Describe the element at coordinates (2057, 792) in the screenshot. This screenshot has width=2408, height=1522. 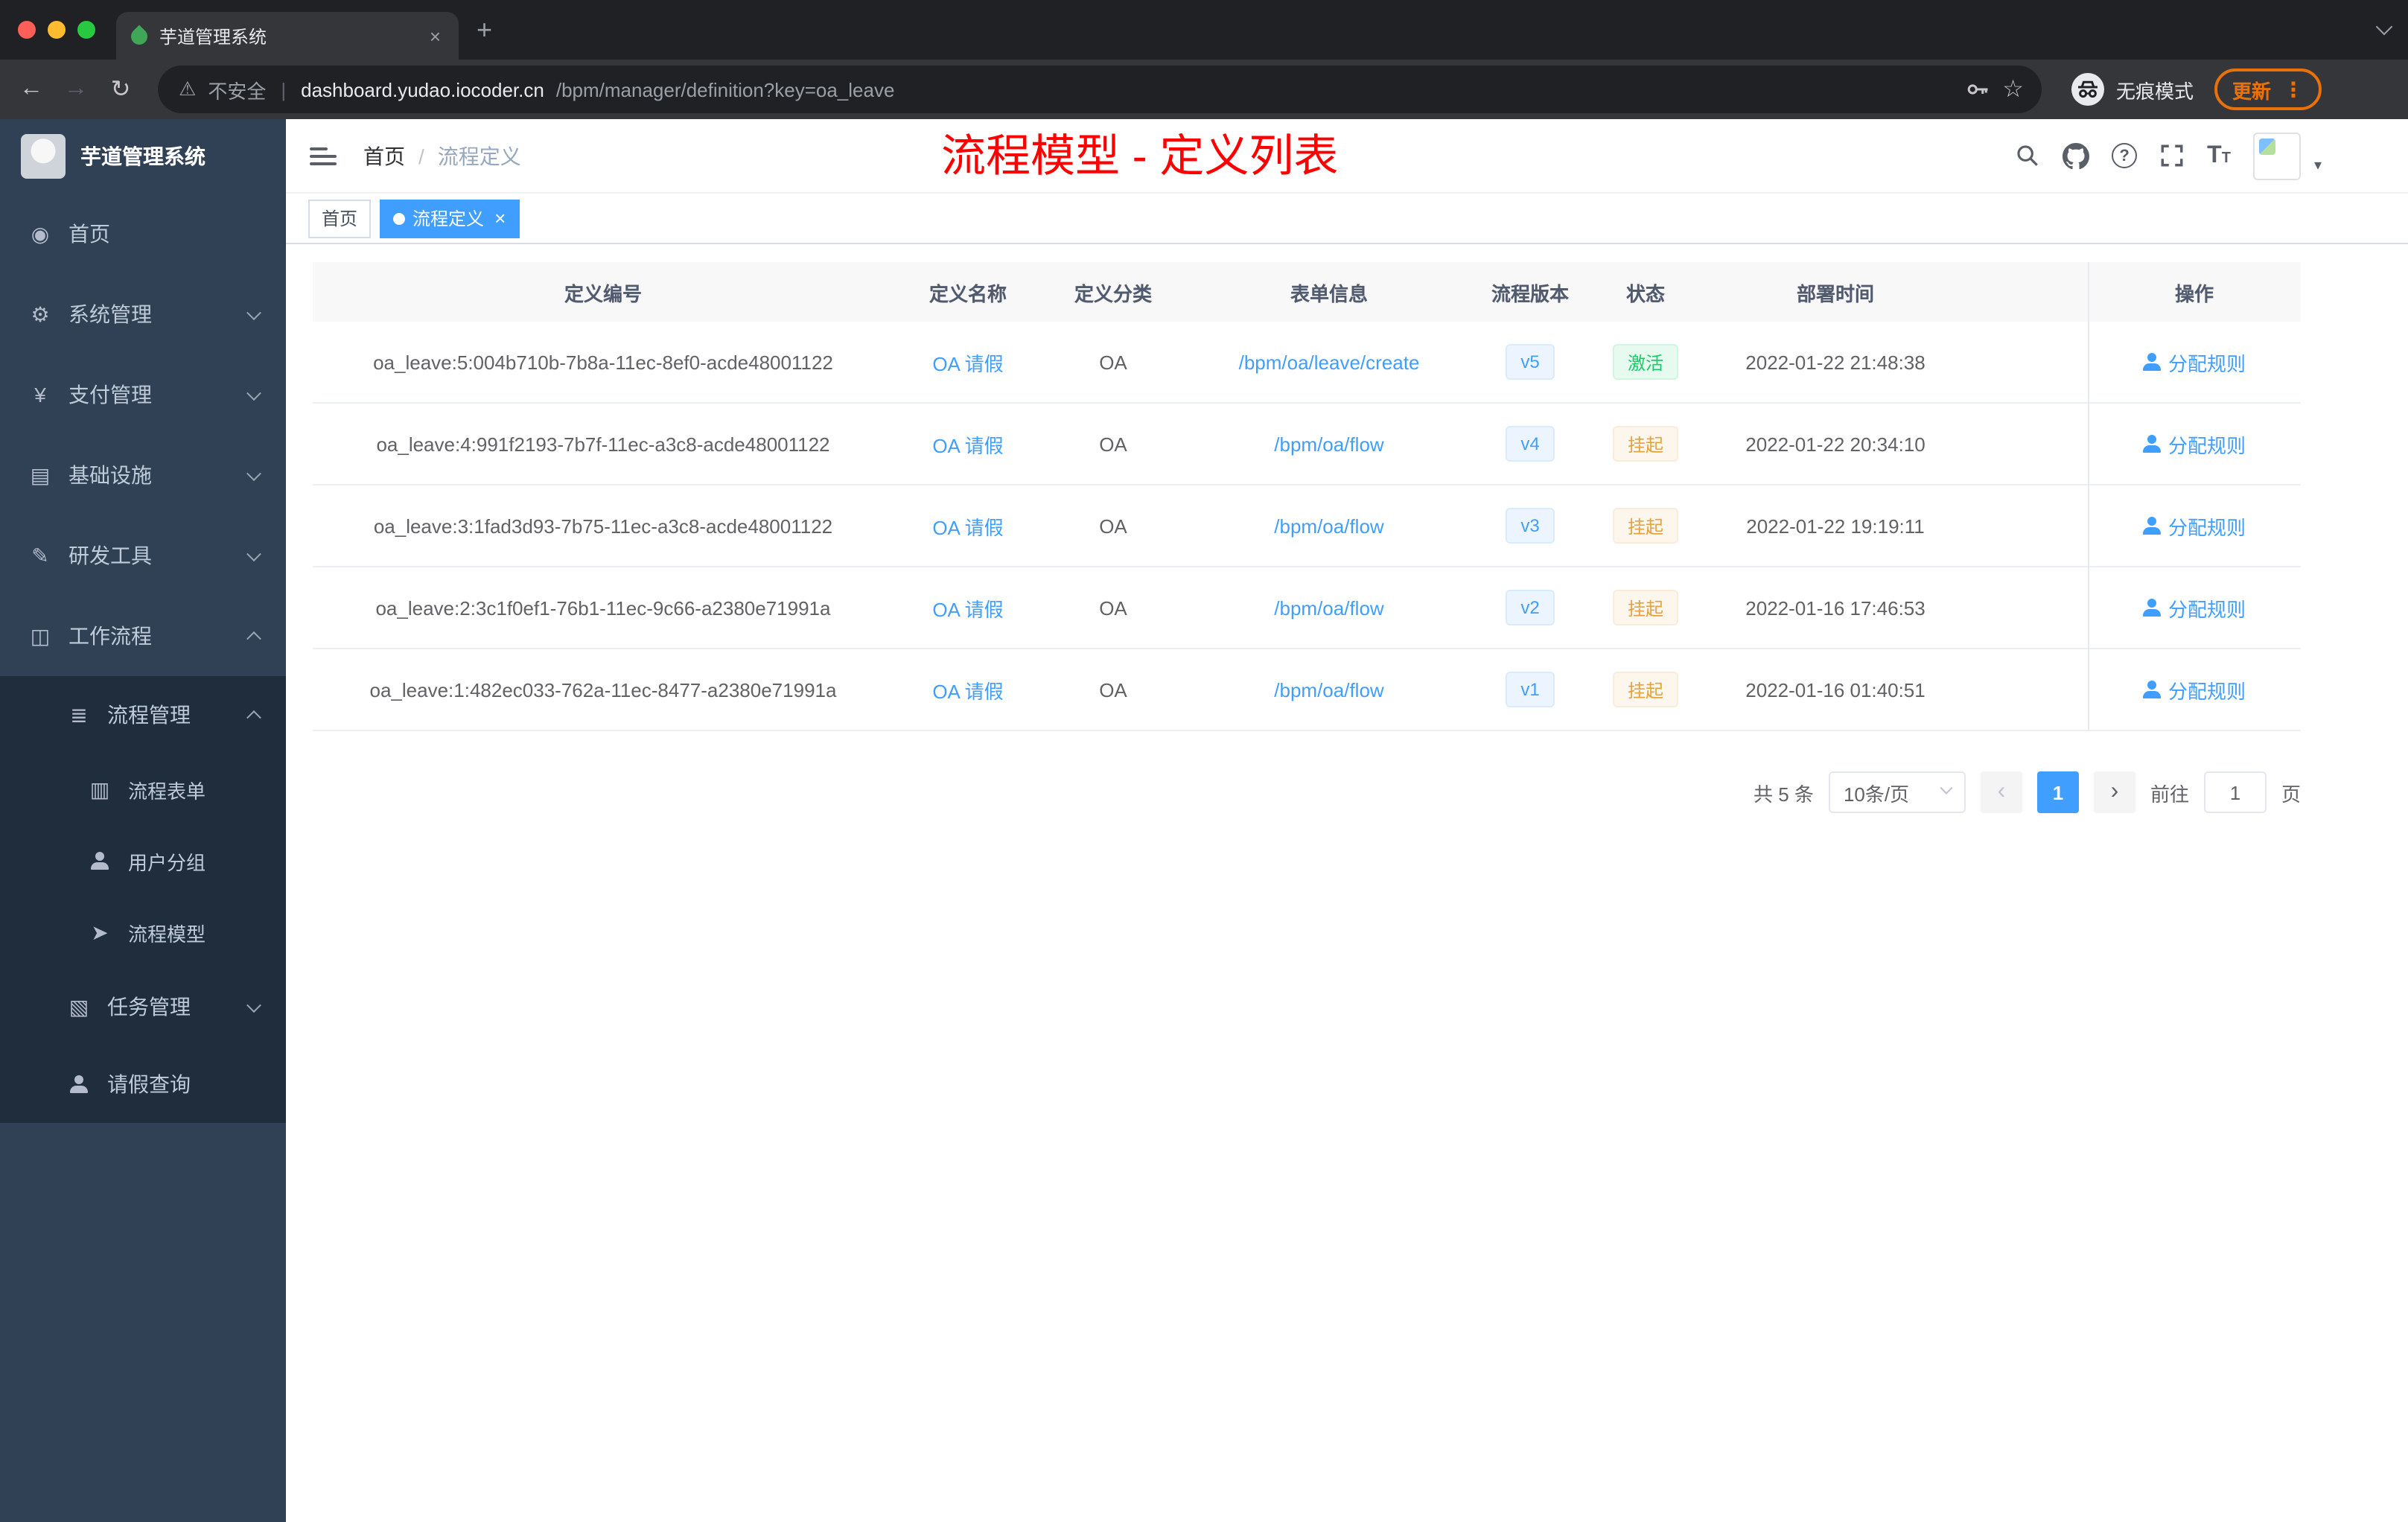
I see `page-number-button: 1` at that location.